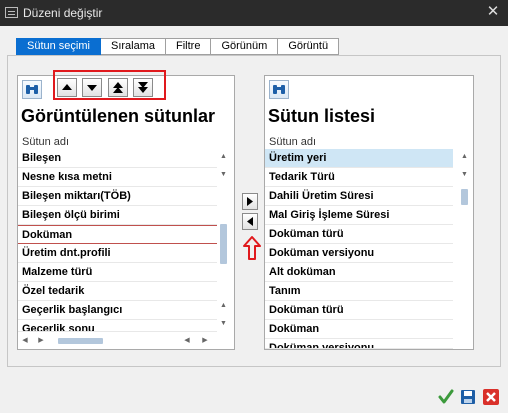  I want to click on triangle-right-icon, so click(250, 201).